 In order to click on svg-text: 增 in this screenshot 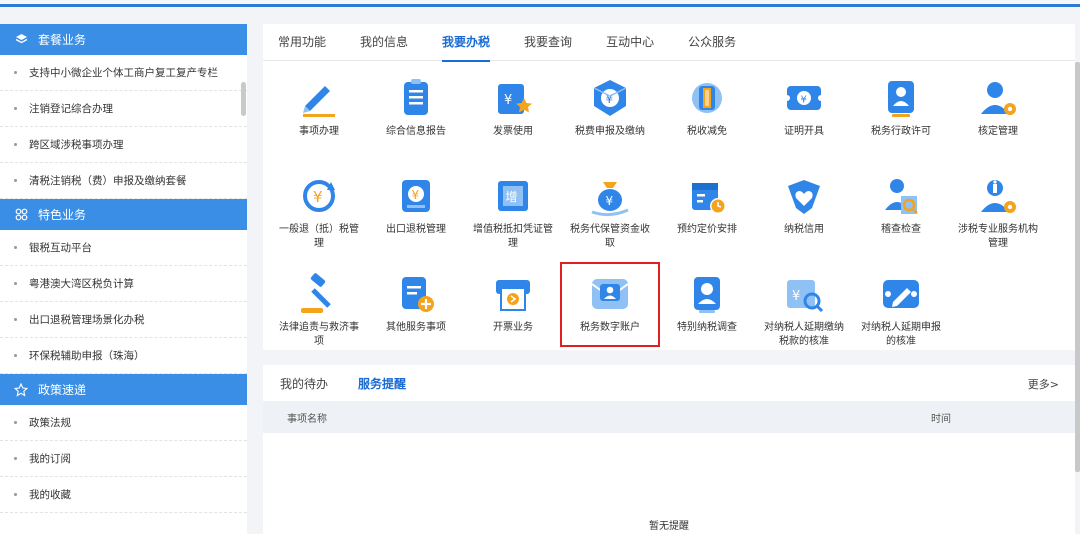, I will do `click(512, 197)`.